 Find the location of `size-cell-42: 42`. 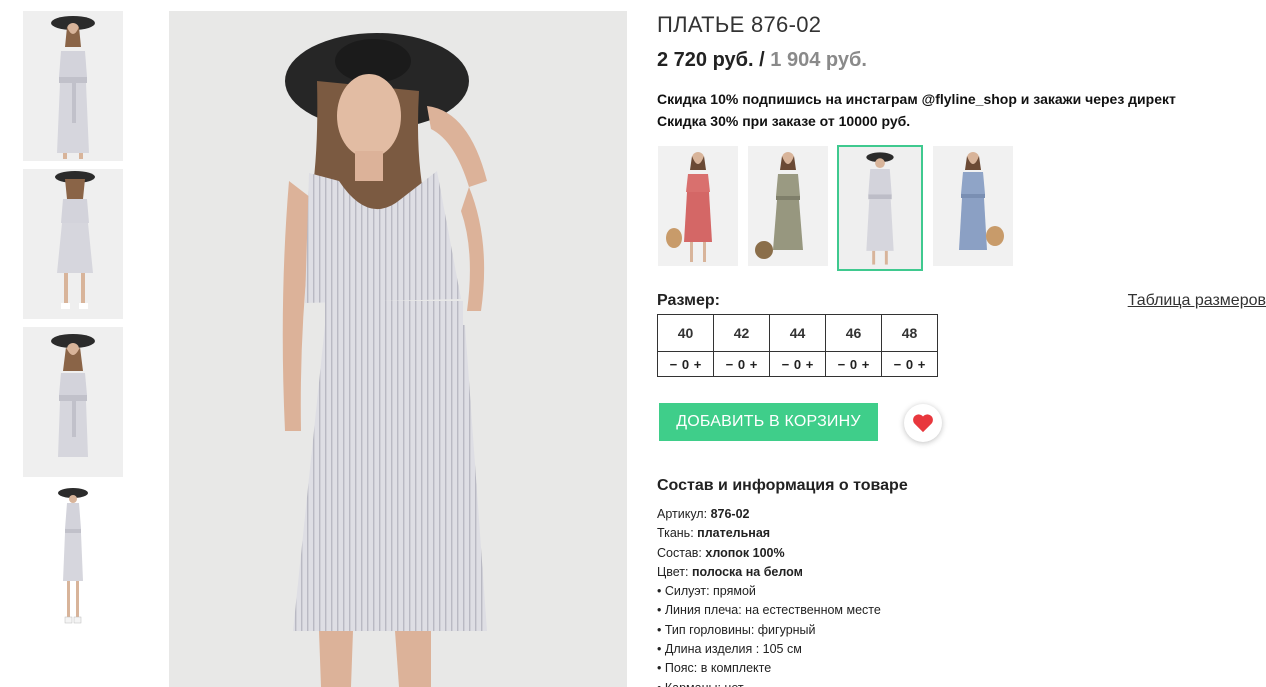

size-cell-42: 42 is located at coordinates (741, 333).